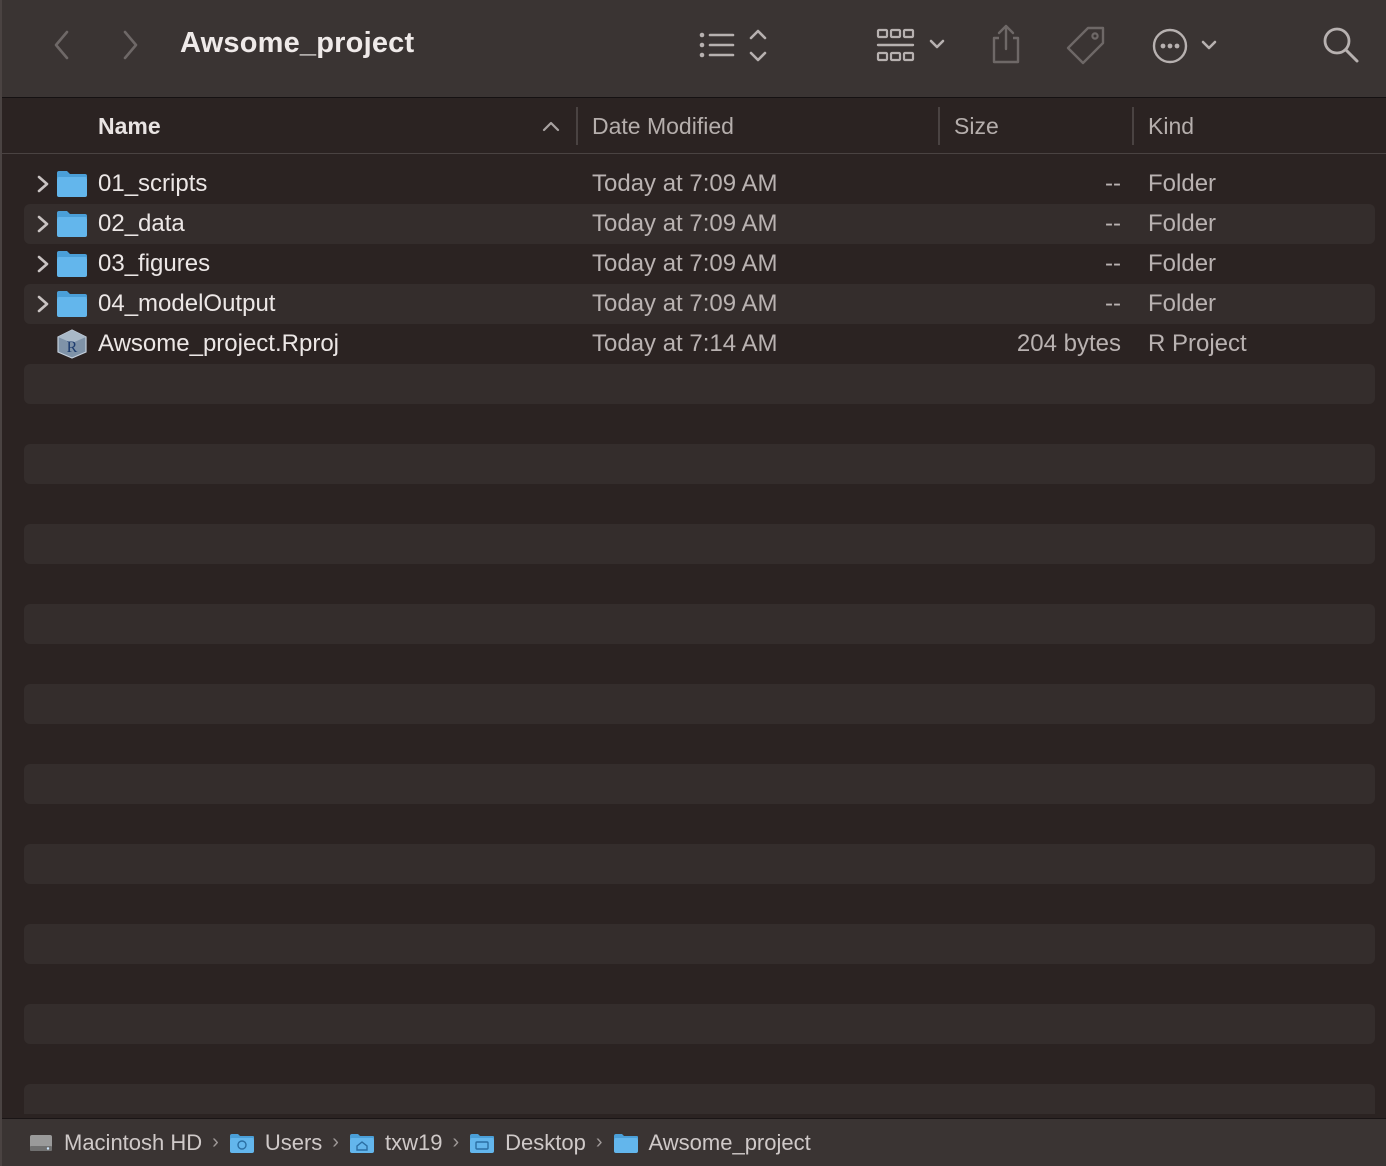 The image size is (1386, 1166). Describe the element at coordinates (1068, 343) in the screenshot. I see `file-size: 204 bytes` at that location.